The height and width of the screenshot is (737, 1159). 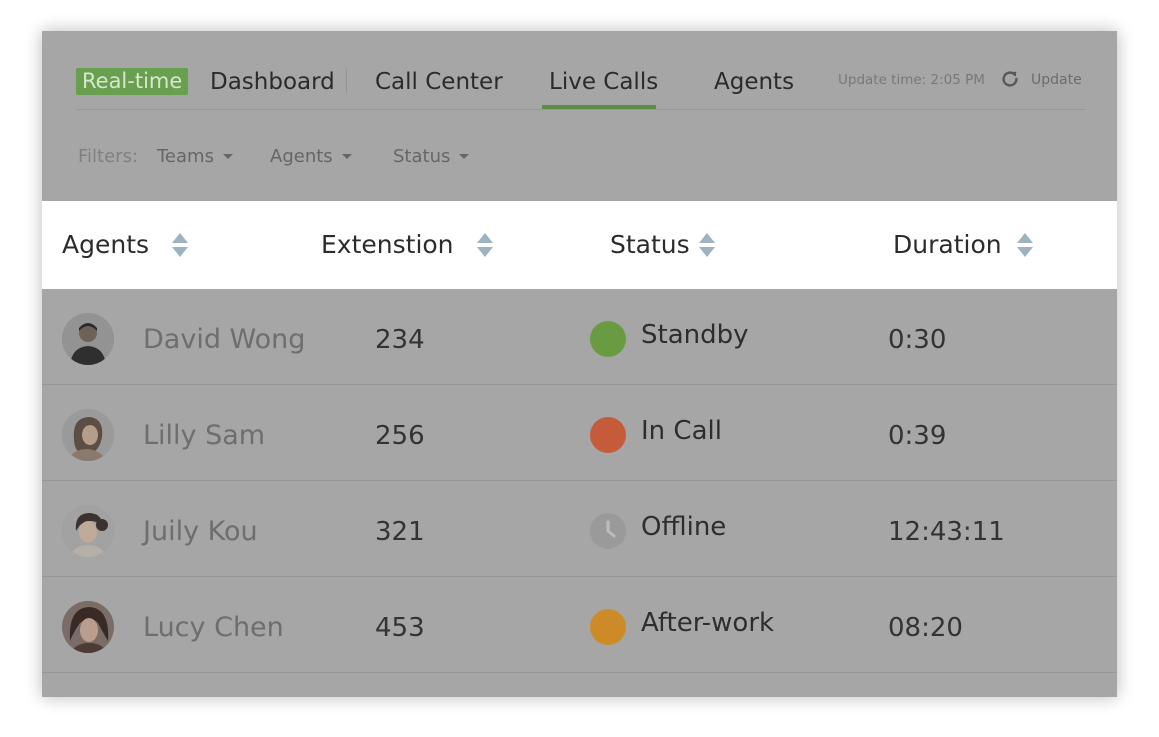 What do you see at coordinates (301, 156) in the screenshot?
I see `filter-label: Agents` at bounding box center [301, 156].